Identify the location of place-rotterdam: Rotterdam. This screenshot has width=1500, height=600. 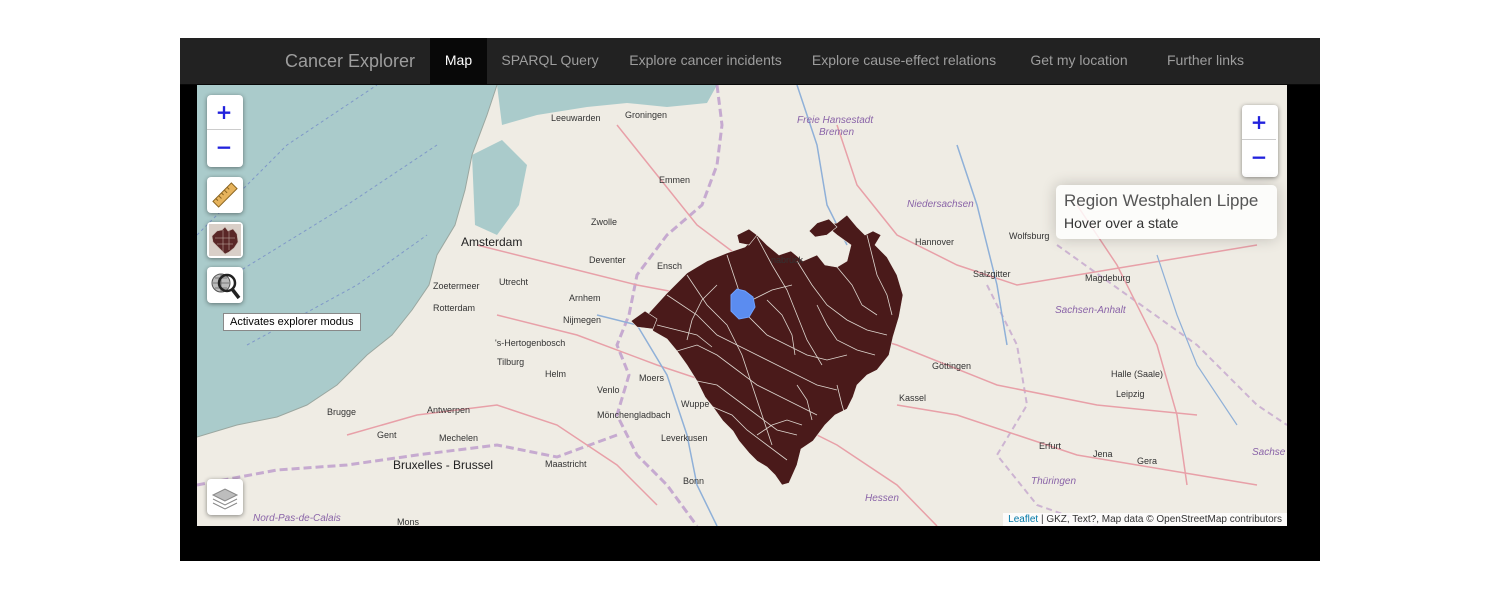
(454, 308).